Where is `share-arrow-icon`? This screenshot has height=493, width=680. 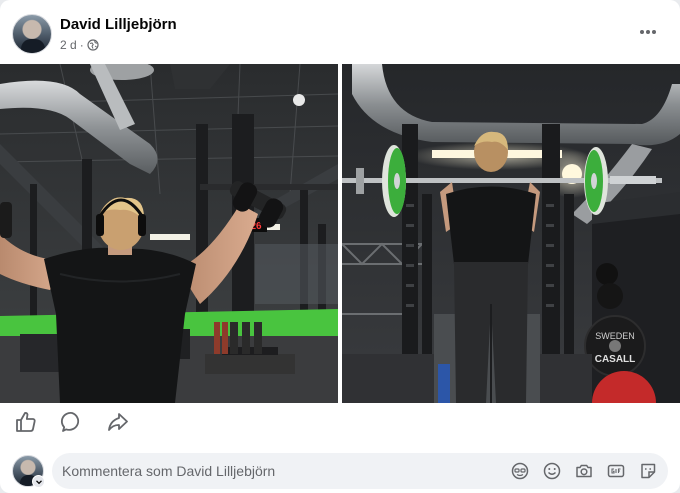 share-arrow-icon is located at coordinates (118, 422).